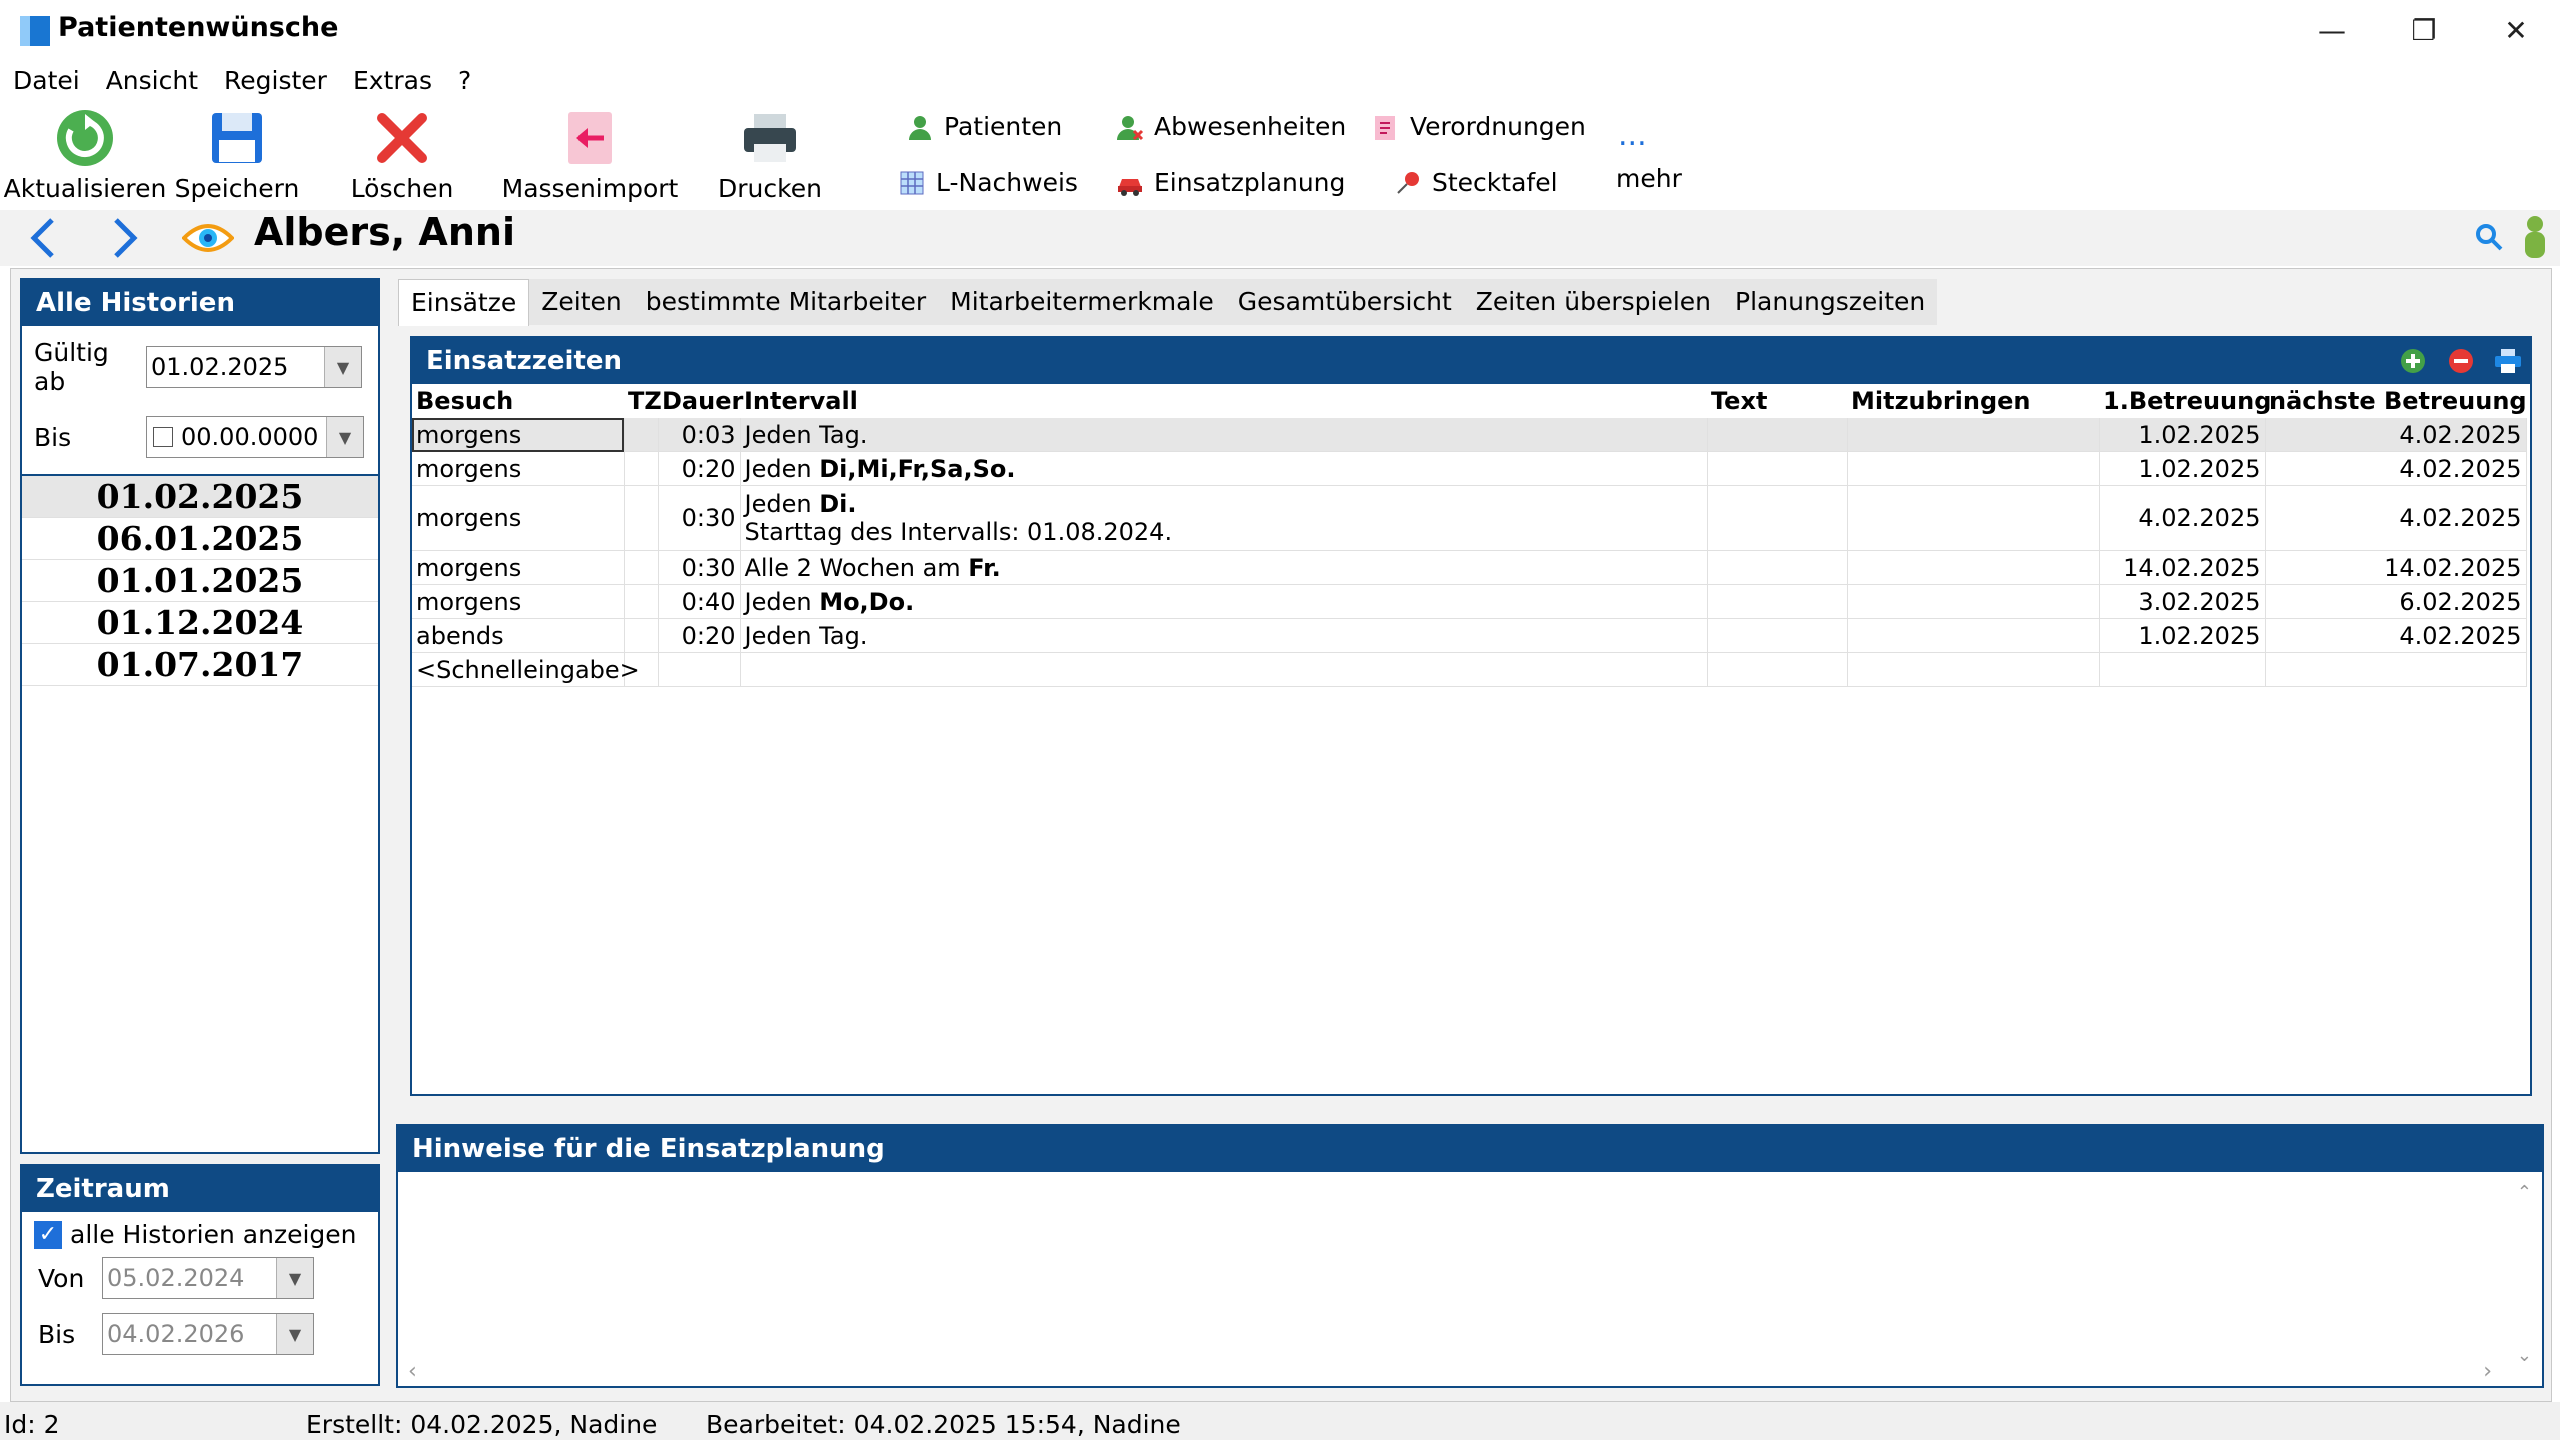 This screenshot has width=2560, height=1440. What do you see at coordinates (1830, 302) in the screenshot?
I see `tab-planungszeiten: Planungszeiten` at bounding box center [1830, 302].